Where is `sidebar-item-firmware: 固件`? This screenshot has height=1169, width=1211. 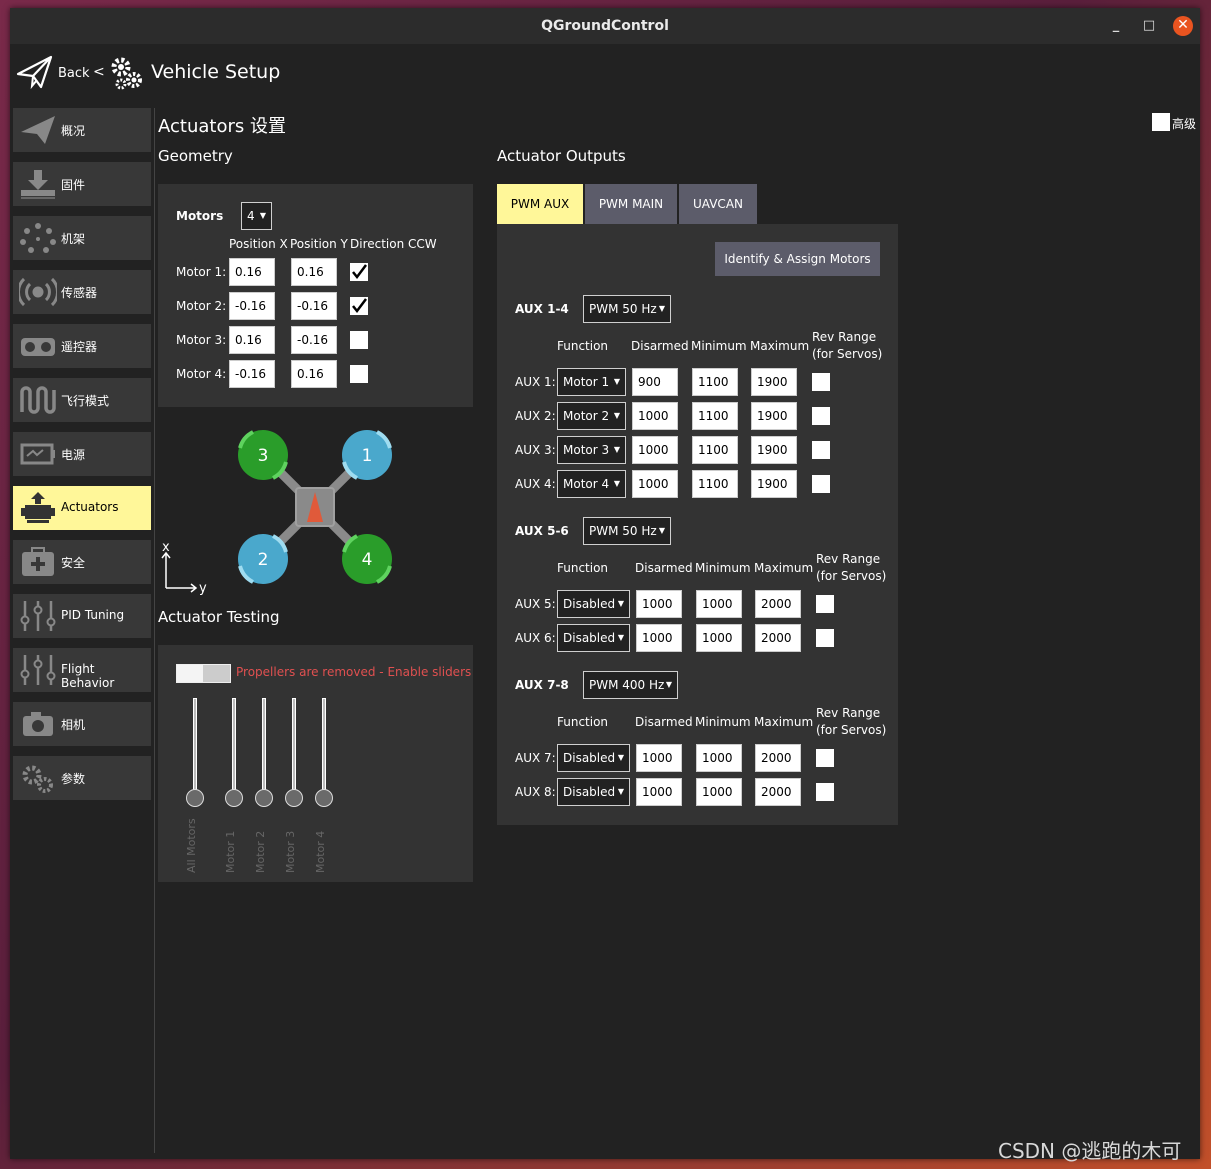
sidebar-item-firmware: 固件 is located at coordinates (82, 184).